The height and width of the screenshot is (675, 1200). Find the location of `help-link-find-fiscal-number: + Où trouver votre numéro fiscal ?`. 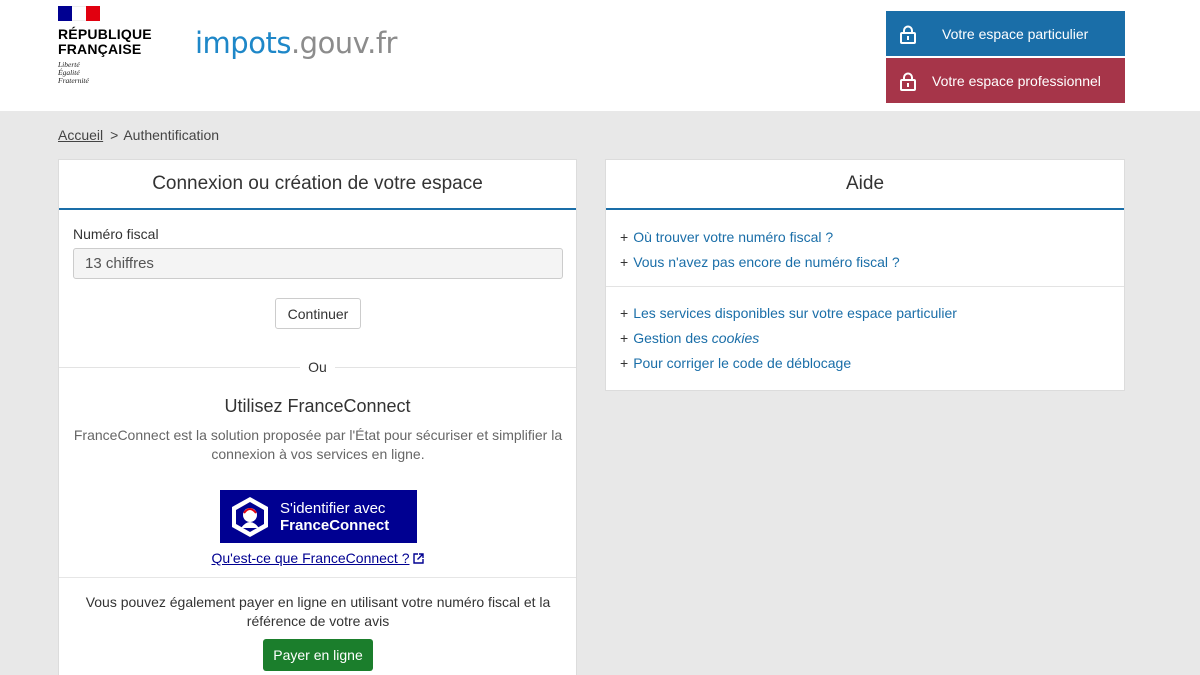

help-link-find-fiscal-number: + Où trouver votre numéro fiscal ? is located at coordinates (872, 237).